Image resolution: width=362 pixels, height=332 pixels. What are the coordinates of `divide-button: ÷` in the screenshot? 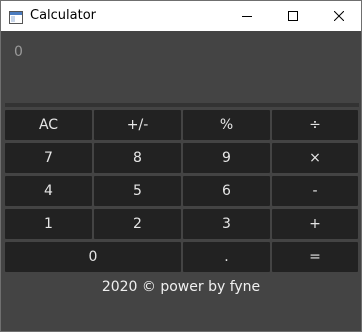 It's located at (315, 125).